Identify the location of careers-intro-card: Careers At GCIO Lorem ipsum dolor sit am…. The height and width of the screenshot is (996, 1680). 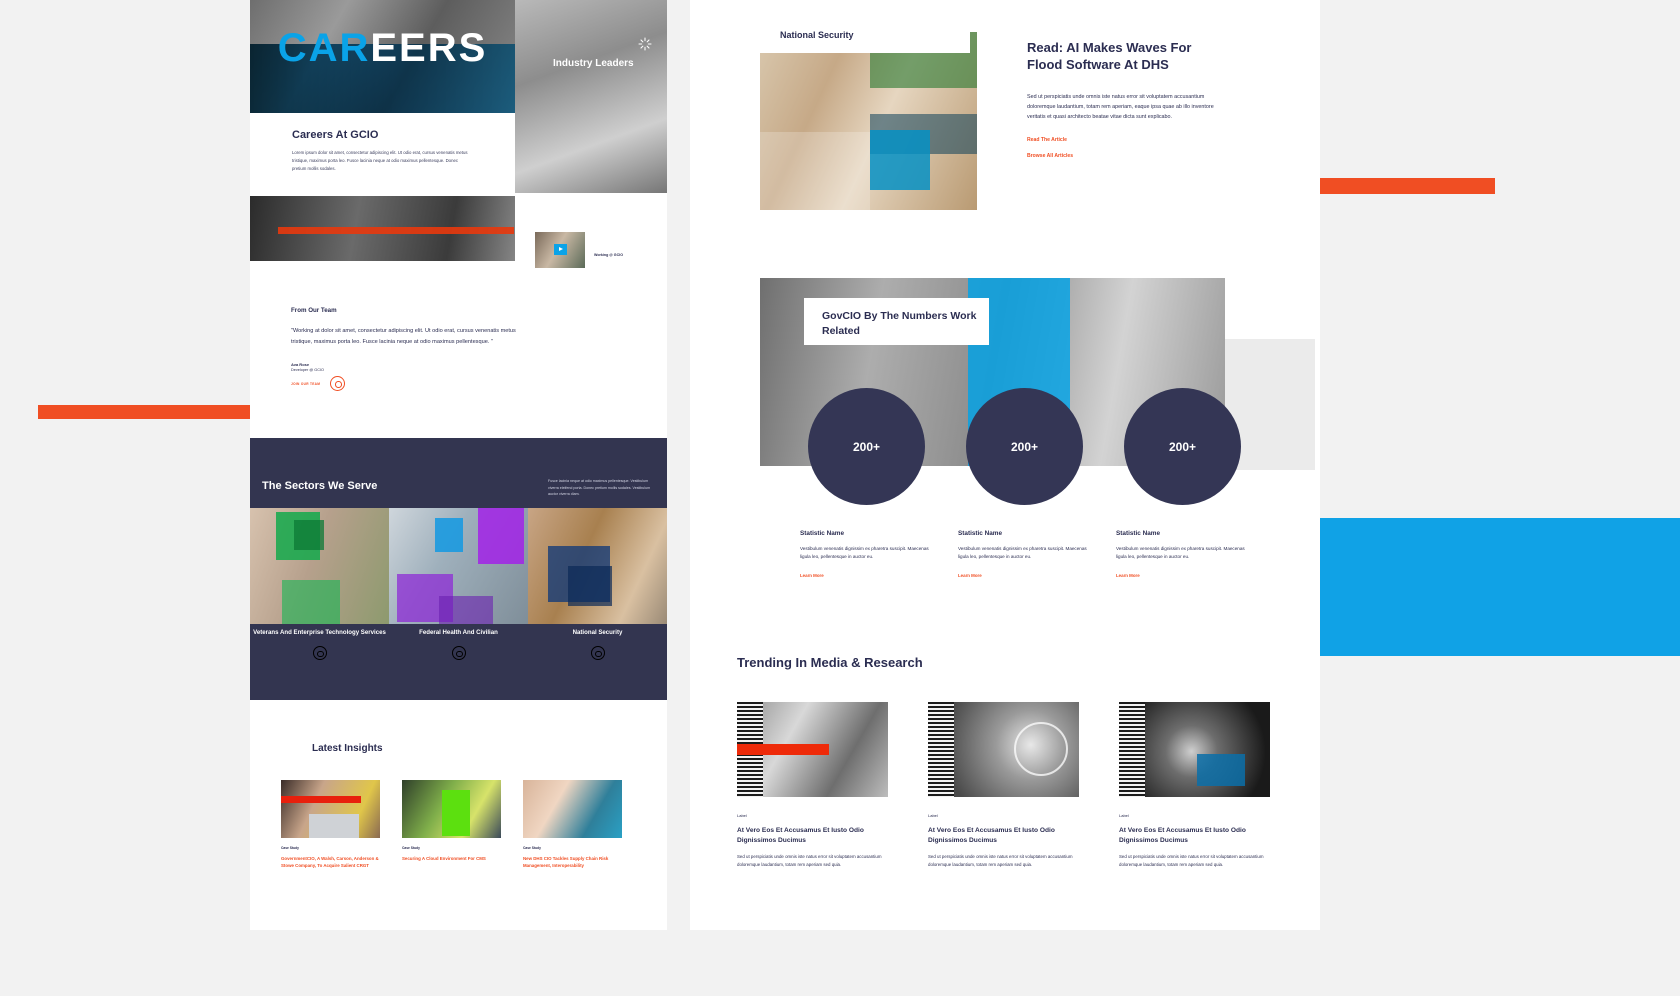
(382, 153).